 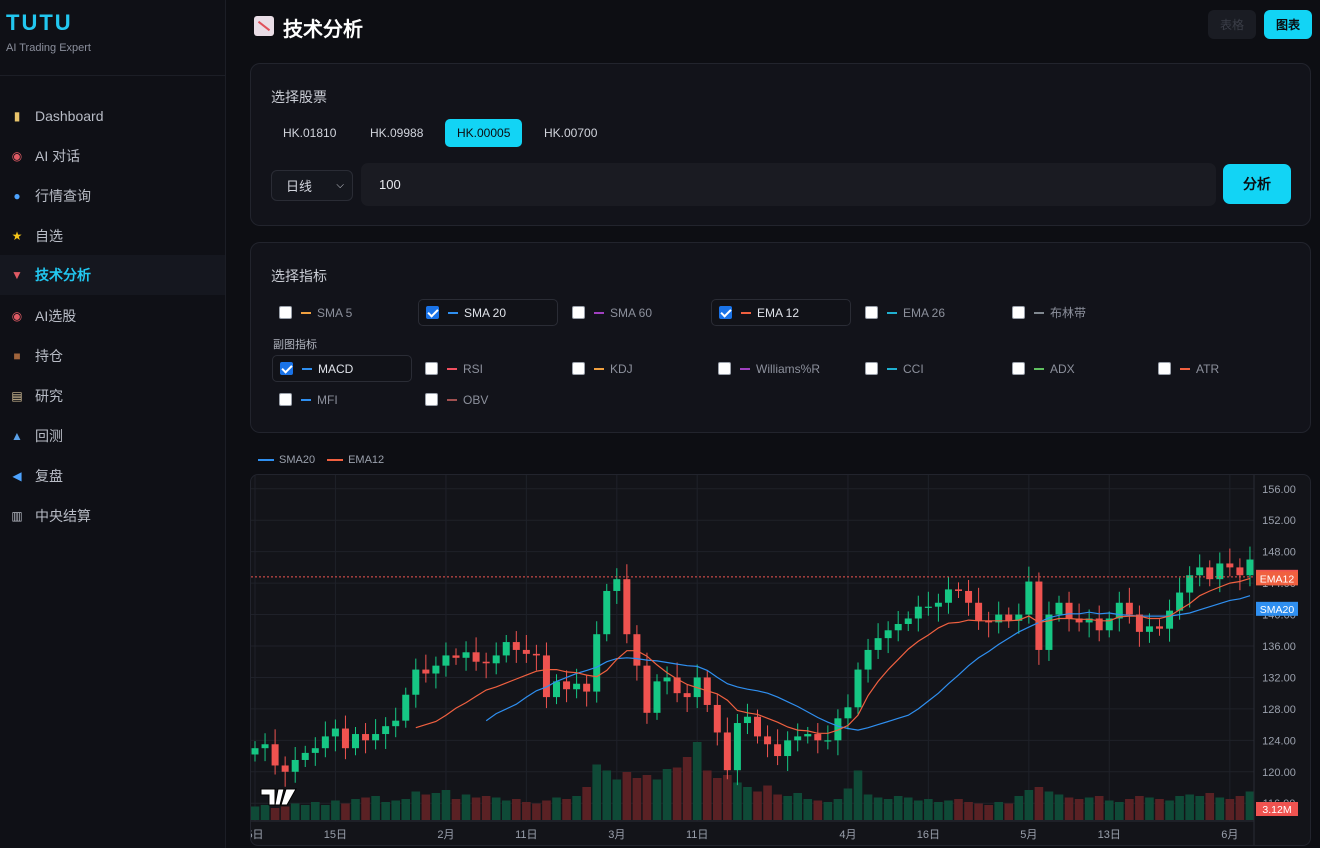 I want to click on legend-item-ema12: EMA12, so click(x=355, y=460).